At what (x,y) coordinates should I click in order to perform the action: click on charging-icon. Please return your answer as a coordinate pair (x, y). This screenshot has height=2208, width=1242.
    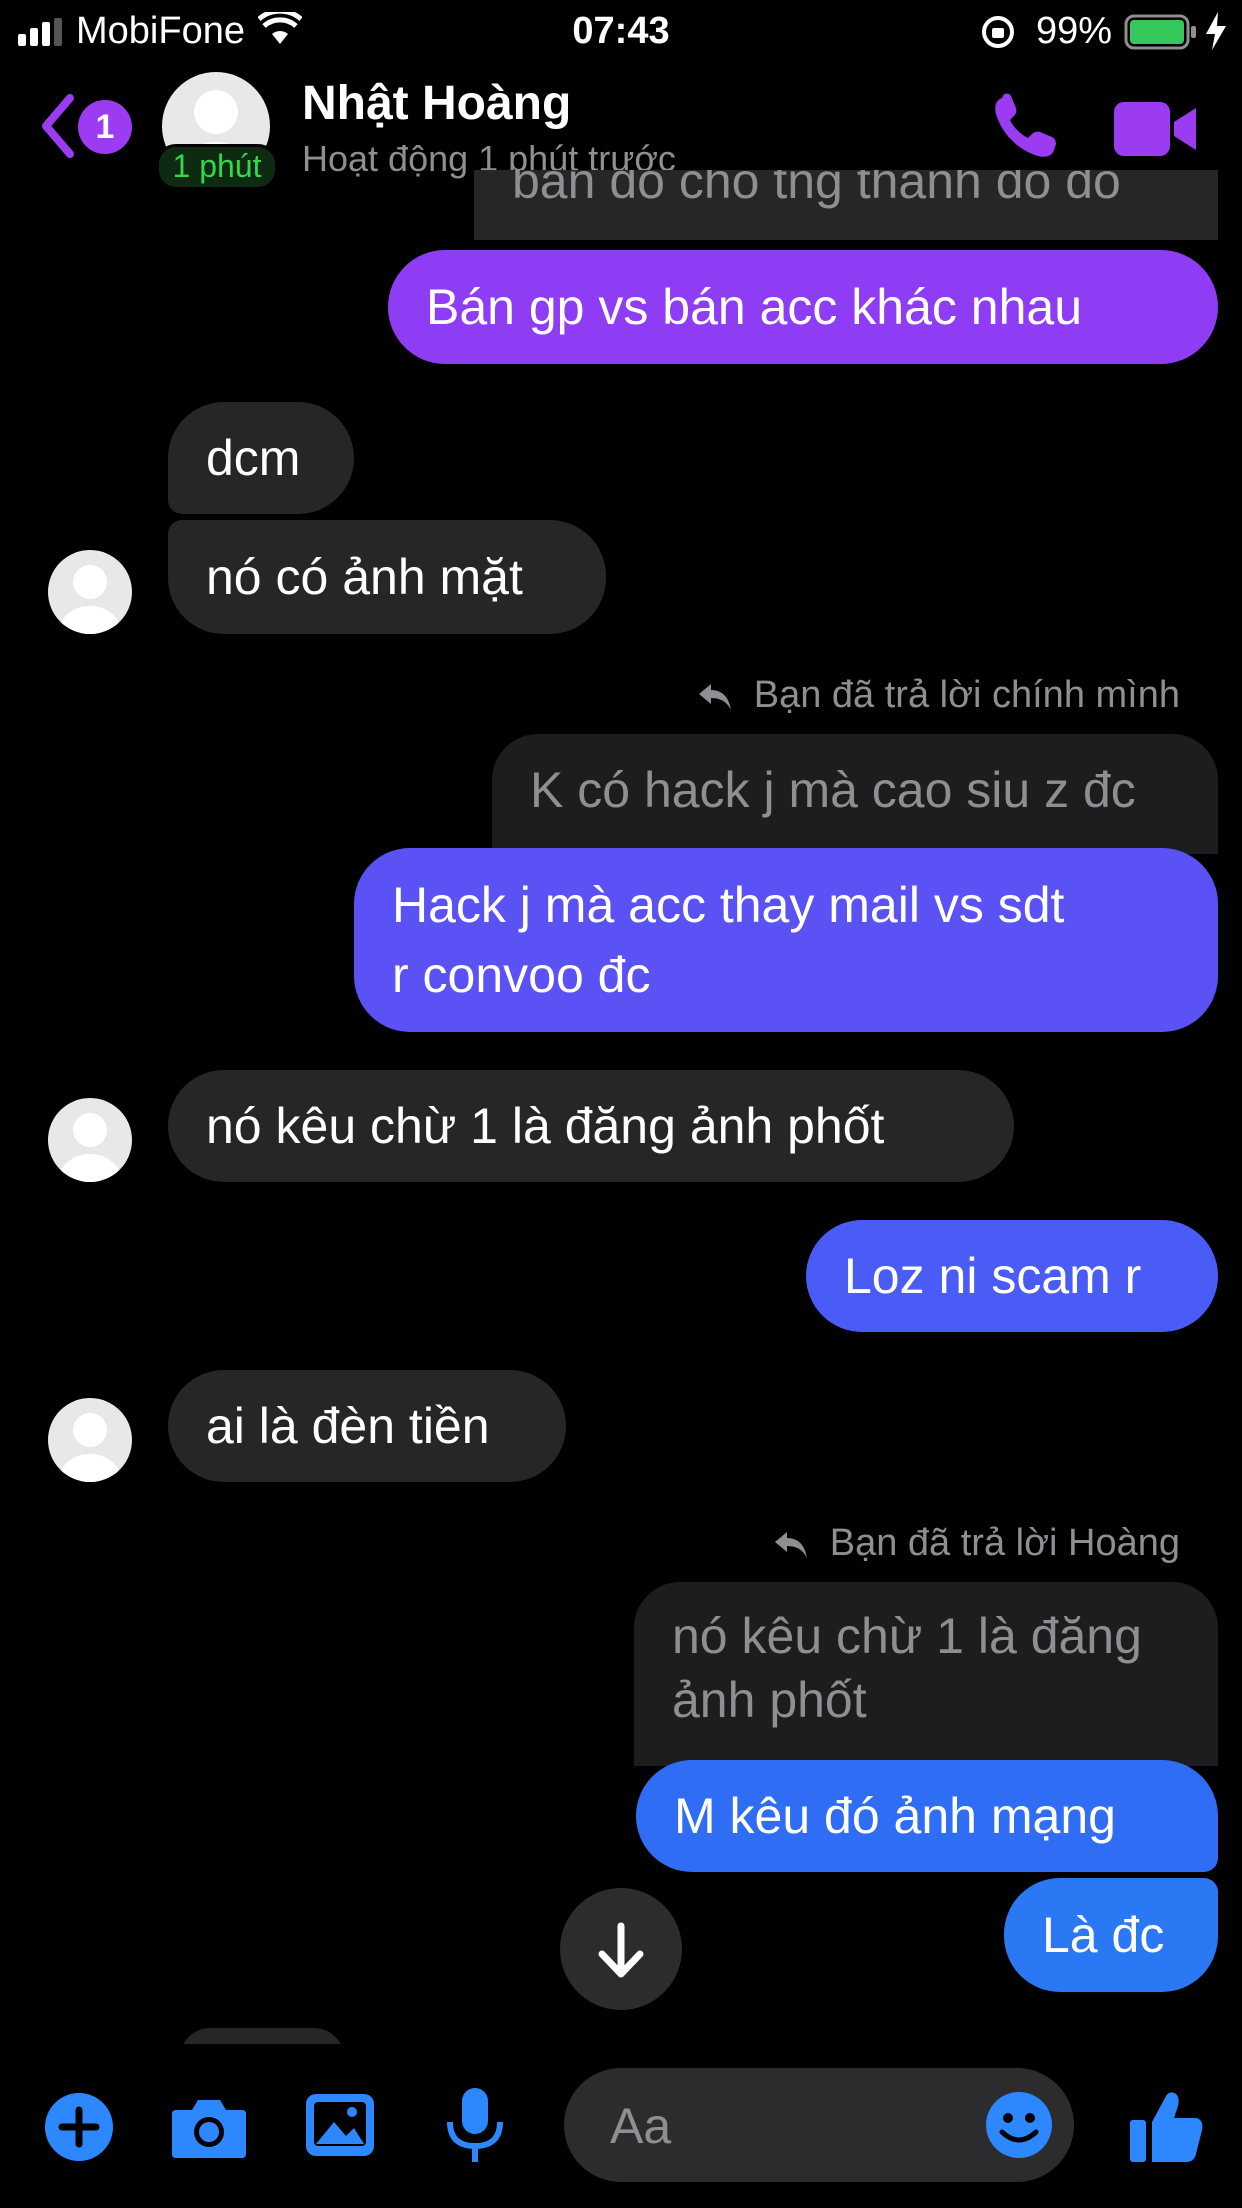
    Looking at the image, I should click on (1216, 31).